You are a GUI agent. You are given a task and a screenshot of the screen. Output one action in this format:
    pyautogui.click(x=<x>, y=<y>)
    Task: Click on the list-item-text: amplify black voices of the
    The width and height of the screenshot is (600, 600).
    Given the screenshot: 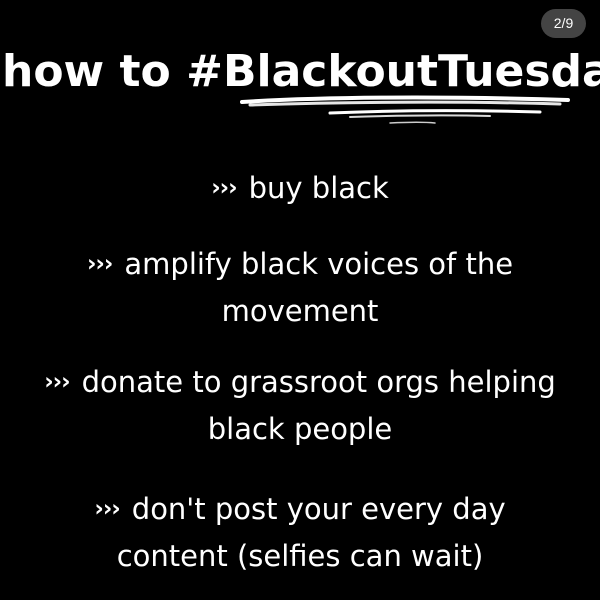 What is the action you would take?
    pyautogui.click(x=319, y=264)
    